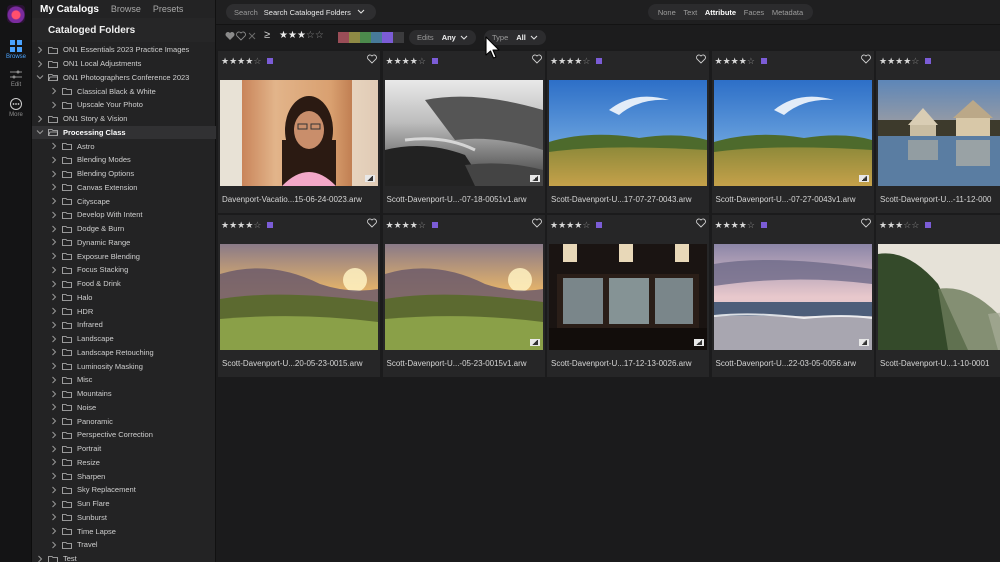  What do you see at coordinates (124, 91) in the screenshot?
I see `folder-tree-item: Classical Black & White` at bounding box center [124, 91].